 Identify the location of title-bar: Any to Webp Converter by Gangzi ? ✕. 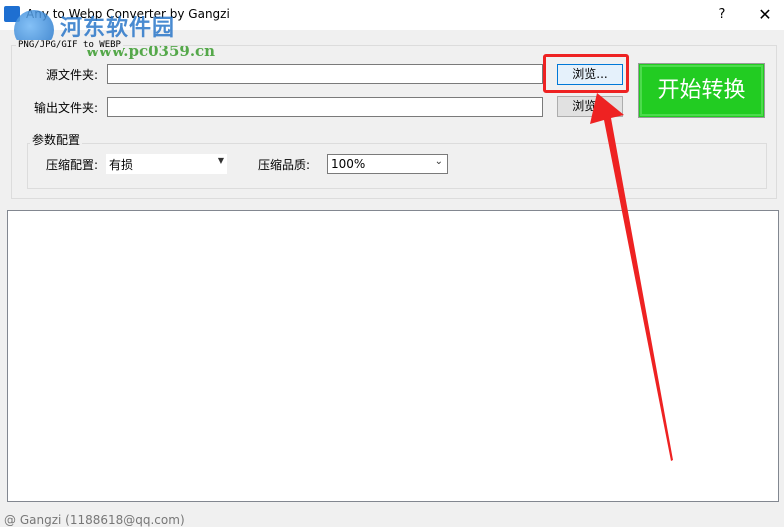
(392, 15).